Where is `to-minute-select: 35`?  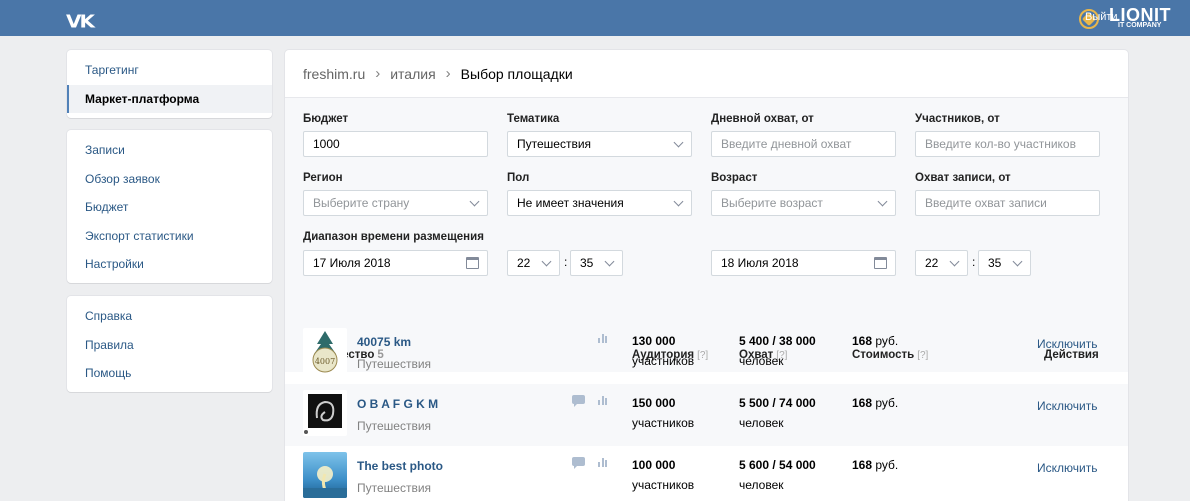
to-minute-select: 35 is located at coordinates (1004, 263).